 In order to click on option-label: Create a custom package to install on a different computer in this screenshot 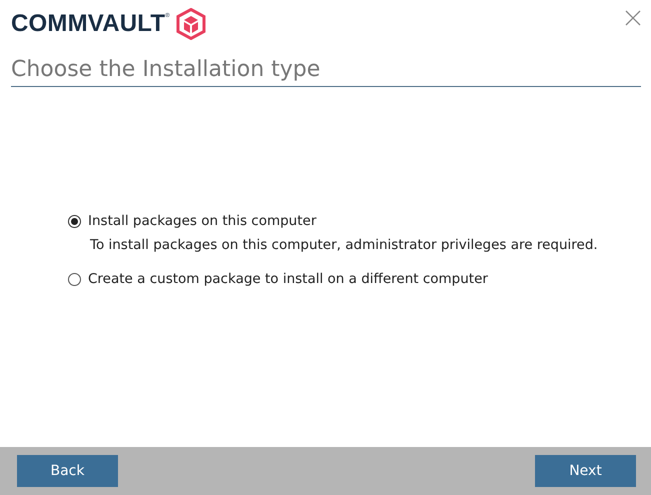, I will do `click(288, 279)`.